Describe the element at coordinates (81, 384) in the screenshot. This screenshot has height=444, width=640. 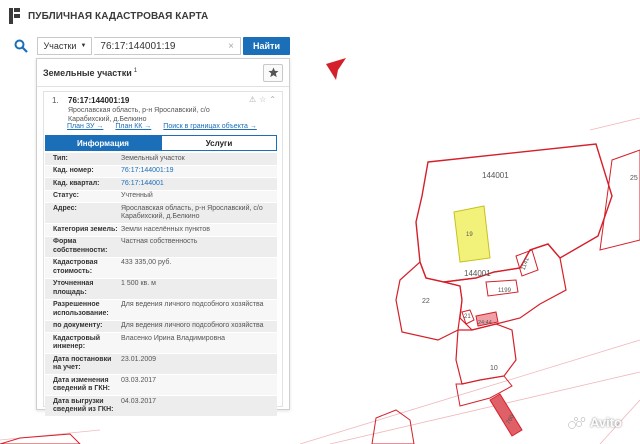
I see `info-row-key: Дата изменения сведений в ГКН:` at that location.